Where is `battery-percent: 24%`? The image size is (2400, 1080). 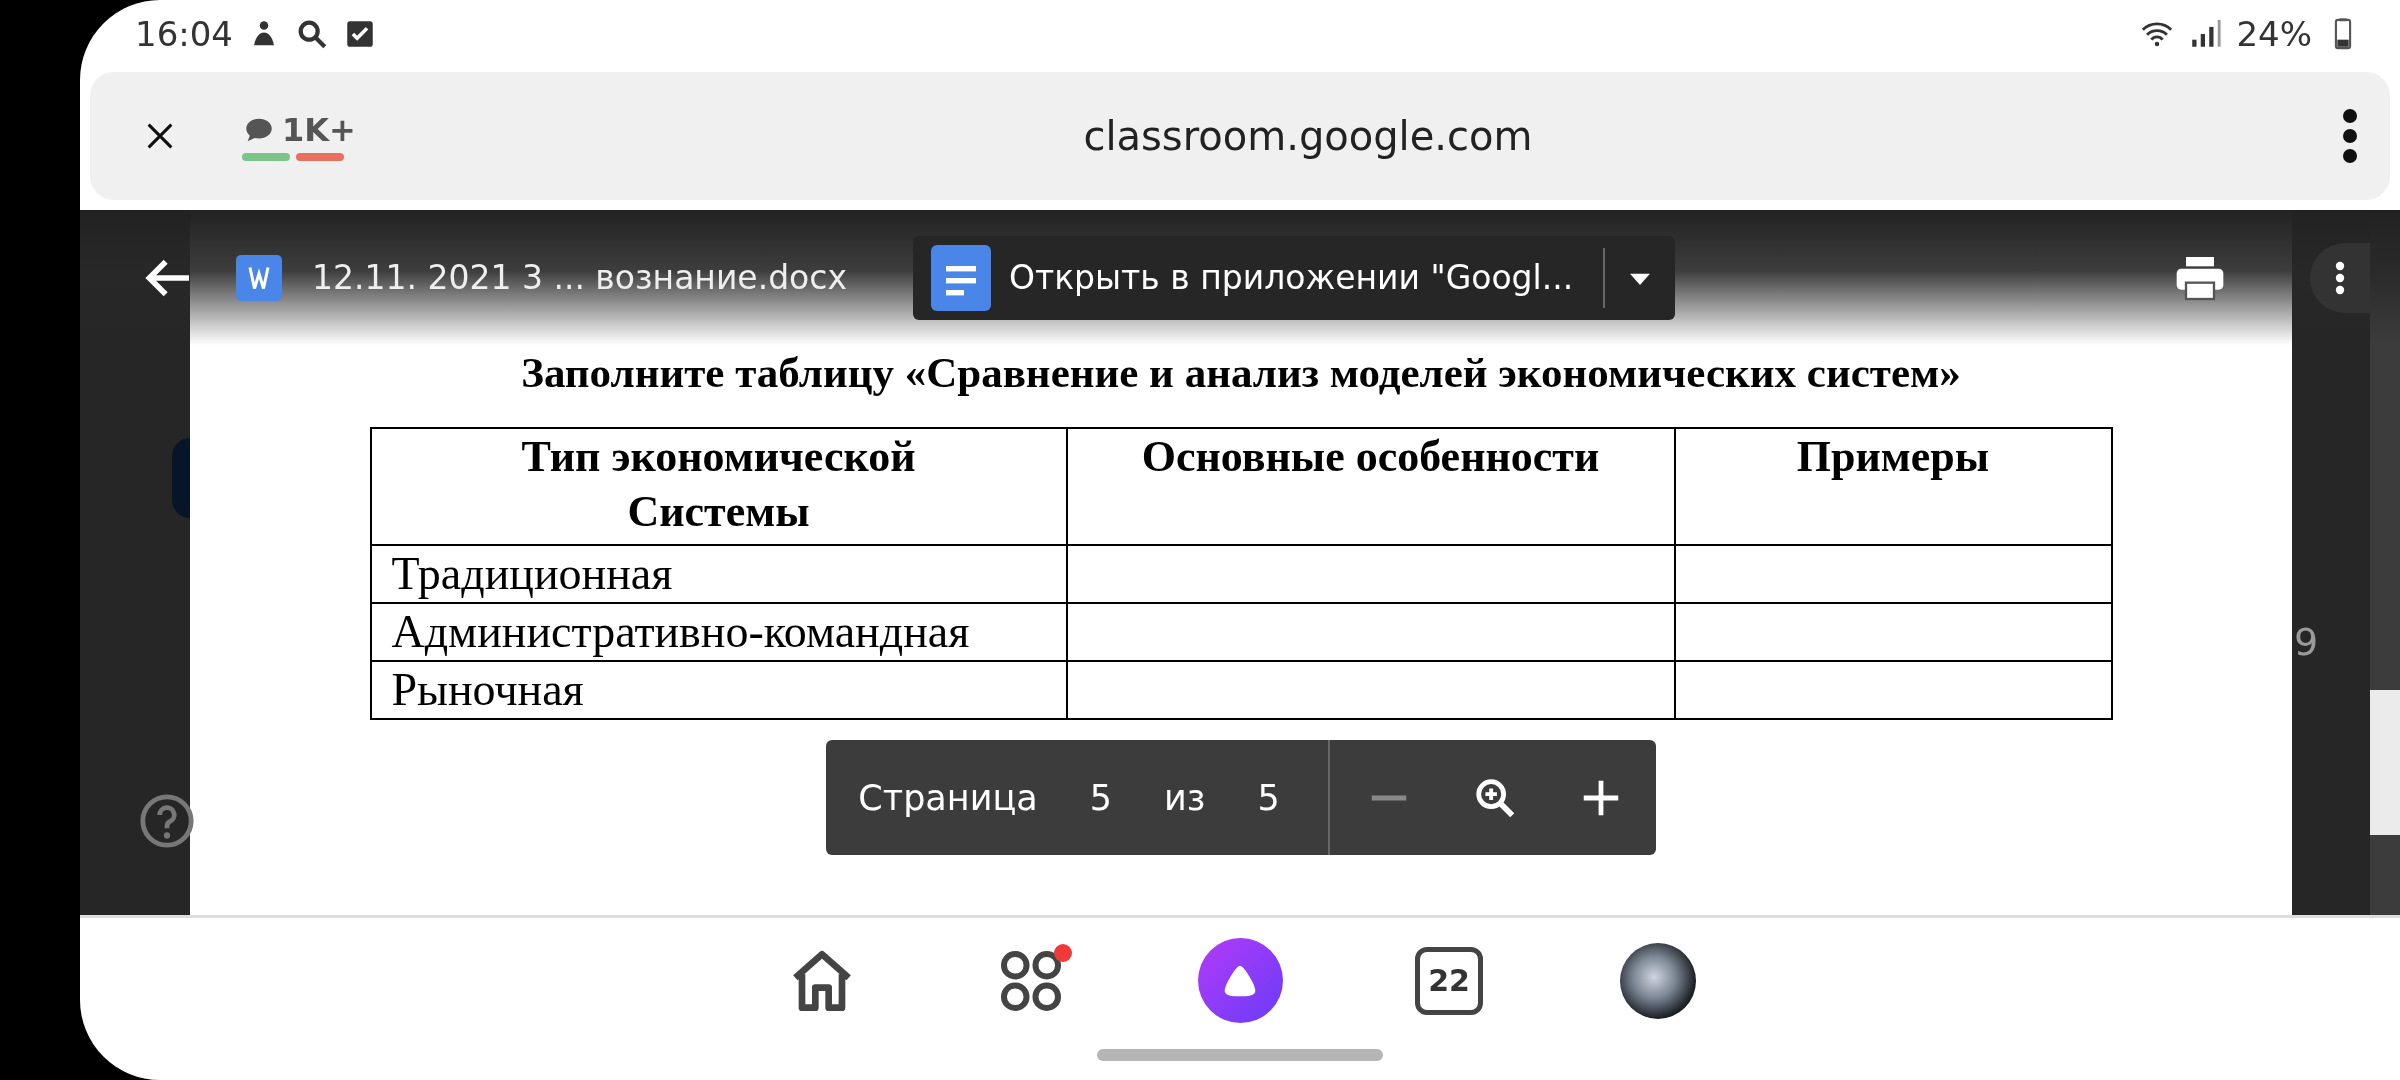 battery-percent: 24% is located at coordinates (2274, 34).